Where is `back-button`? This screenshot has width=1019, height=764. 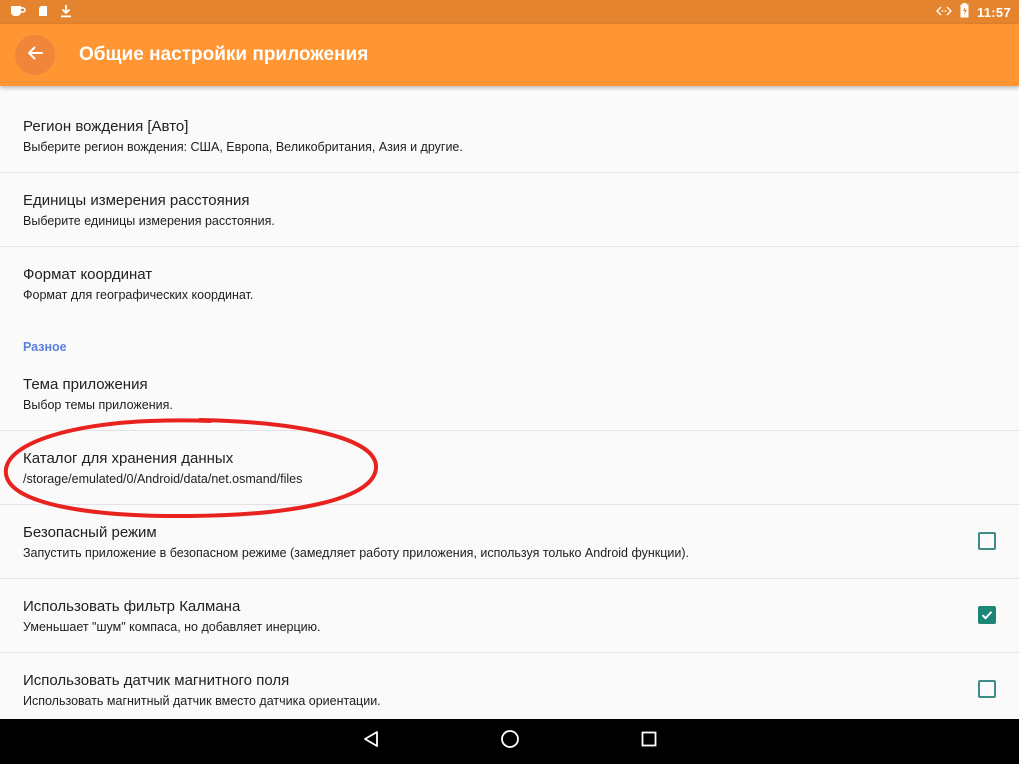 back-button is located at coordinates (35, 55).